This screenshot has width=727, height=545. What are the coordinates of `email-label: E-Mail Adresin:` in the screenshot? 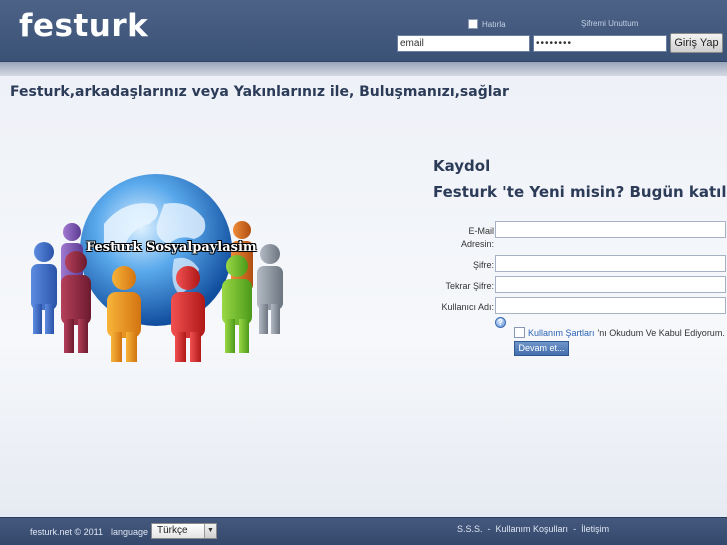 It's located at (457, 238).